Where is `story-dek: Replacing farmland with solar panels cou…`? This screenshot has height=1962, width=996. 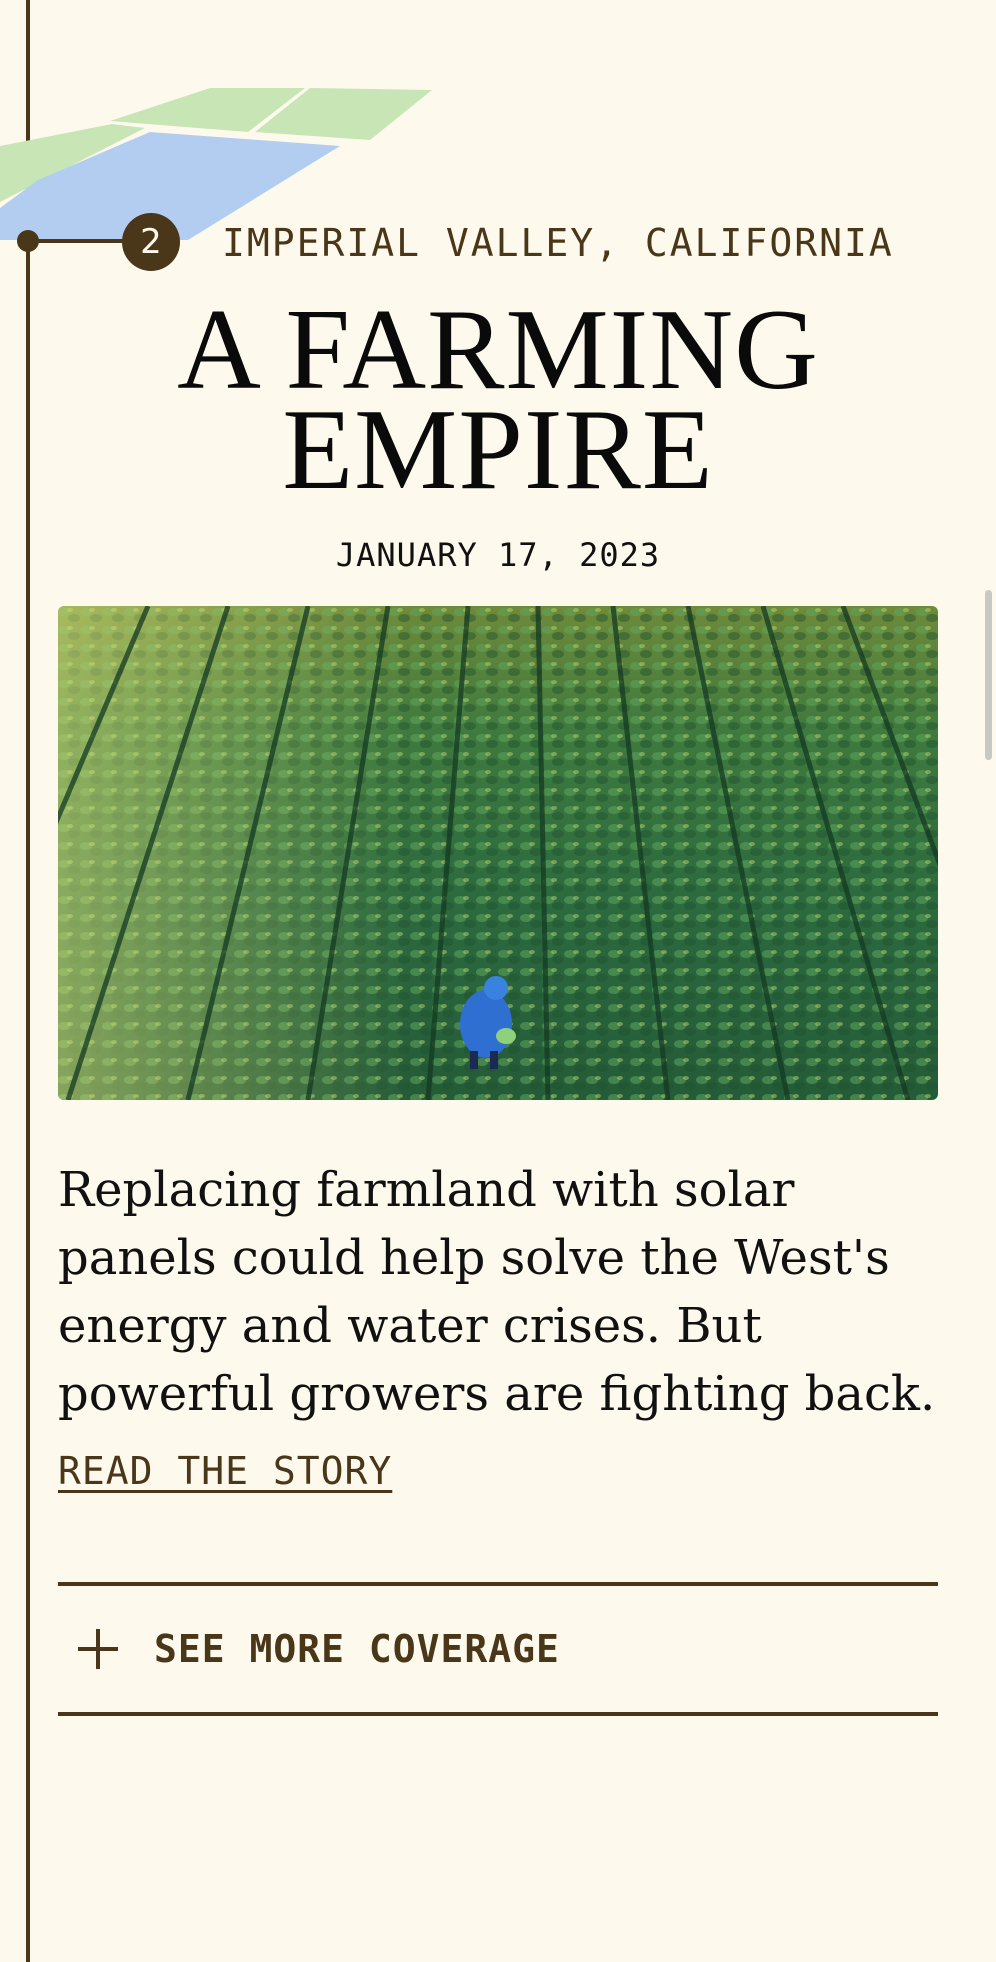
story-dek: Replacing farmland with solar panels cou… is located at coordinates (497, 1292).